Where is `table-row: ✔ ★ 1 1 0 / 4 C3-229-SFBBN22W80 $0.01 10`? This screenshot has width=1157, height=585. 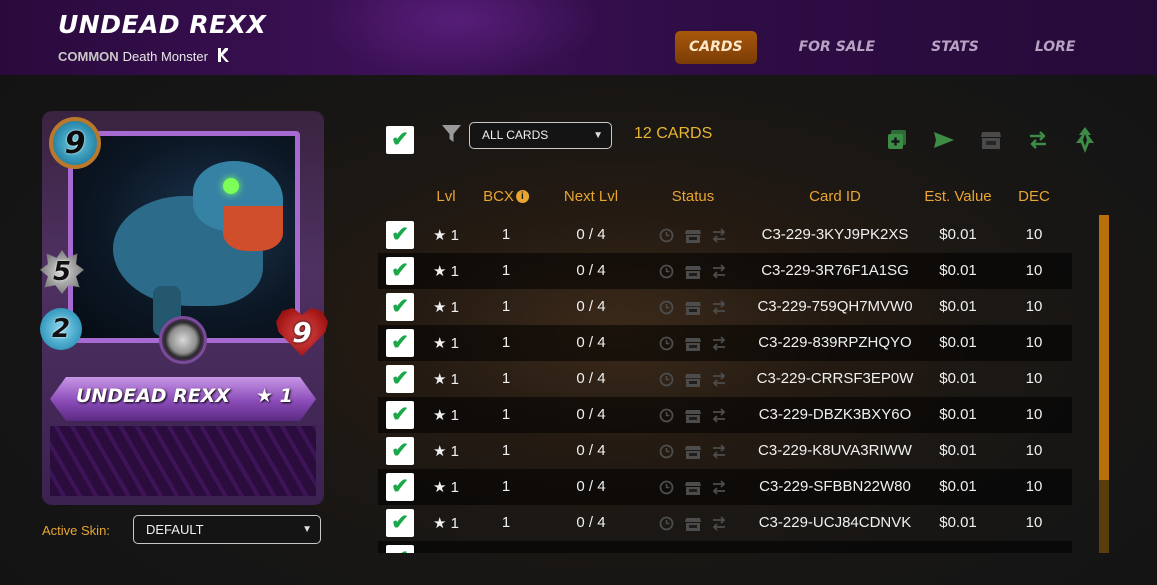
table-row: ✔ ★ 1 1 0 / 4 C3-229-SFBBN22W80 $0.01 10 is located at coordinates (725, 487).